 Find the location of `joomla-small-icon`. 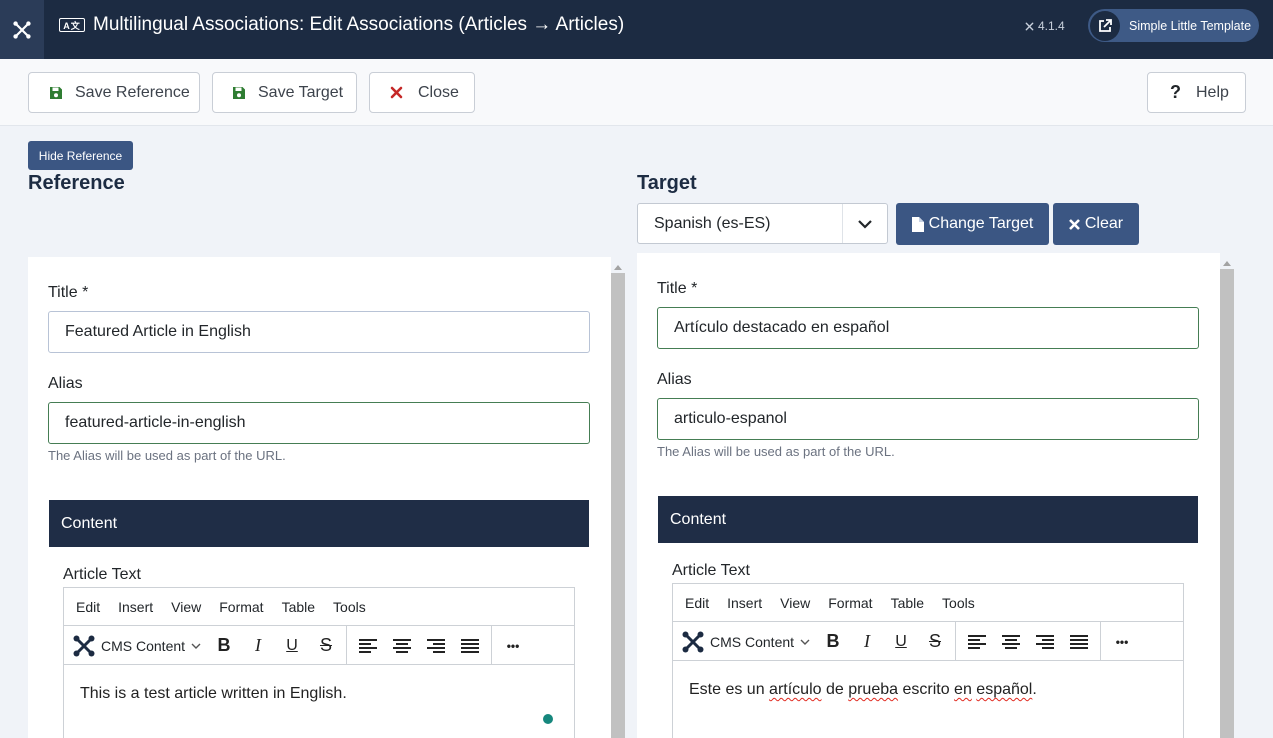

joomla-small-icon is located at coordinates (1029, 26).